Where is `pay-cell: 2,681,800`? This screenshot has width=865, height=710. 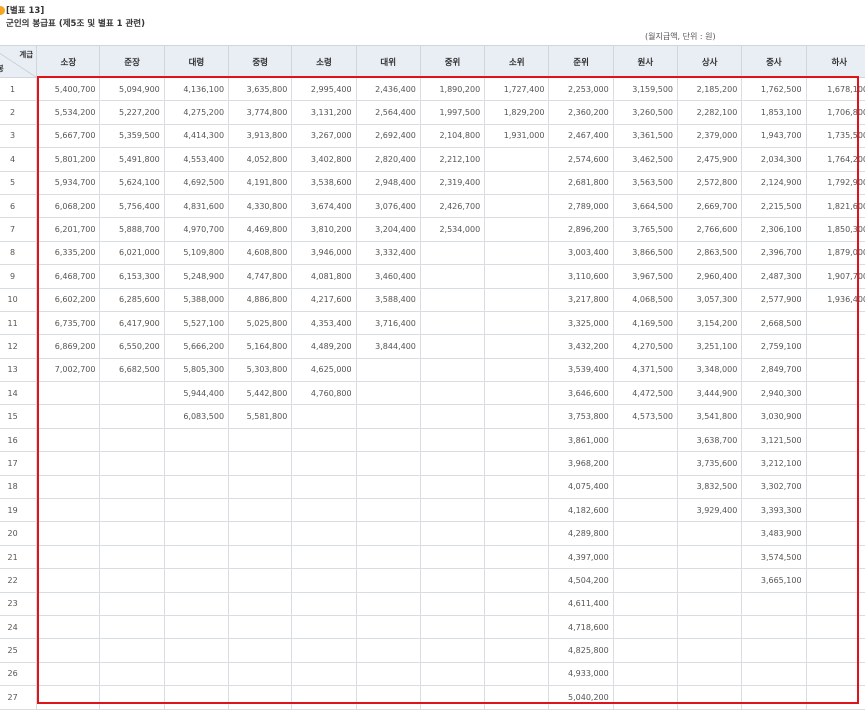 pay-cell: 2,681,800 is located at coordinates (581, 182).